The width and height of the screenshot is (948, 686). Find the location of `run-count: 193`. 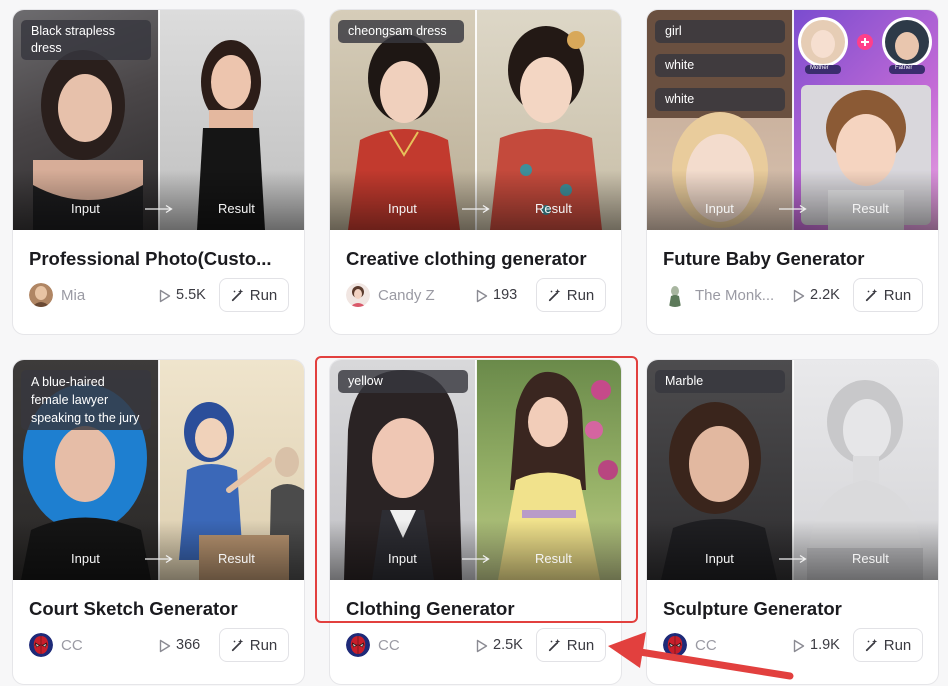

run-count: 193 is located at coordinates (505, 295).